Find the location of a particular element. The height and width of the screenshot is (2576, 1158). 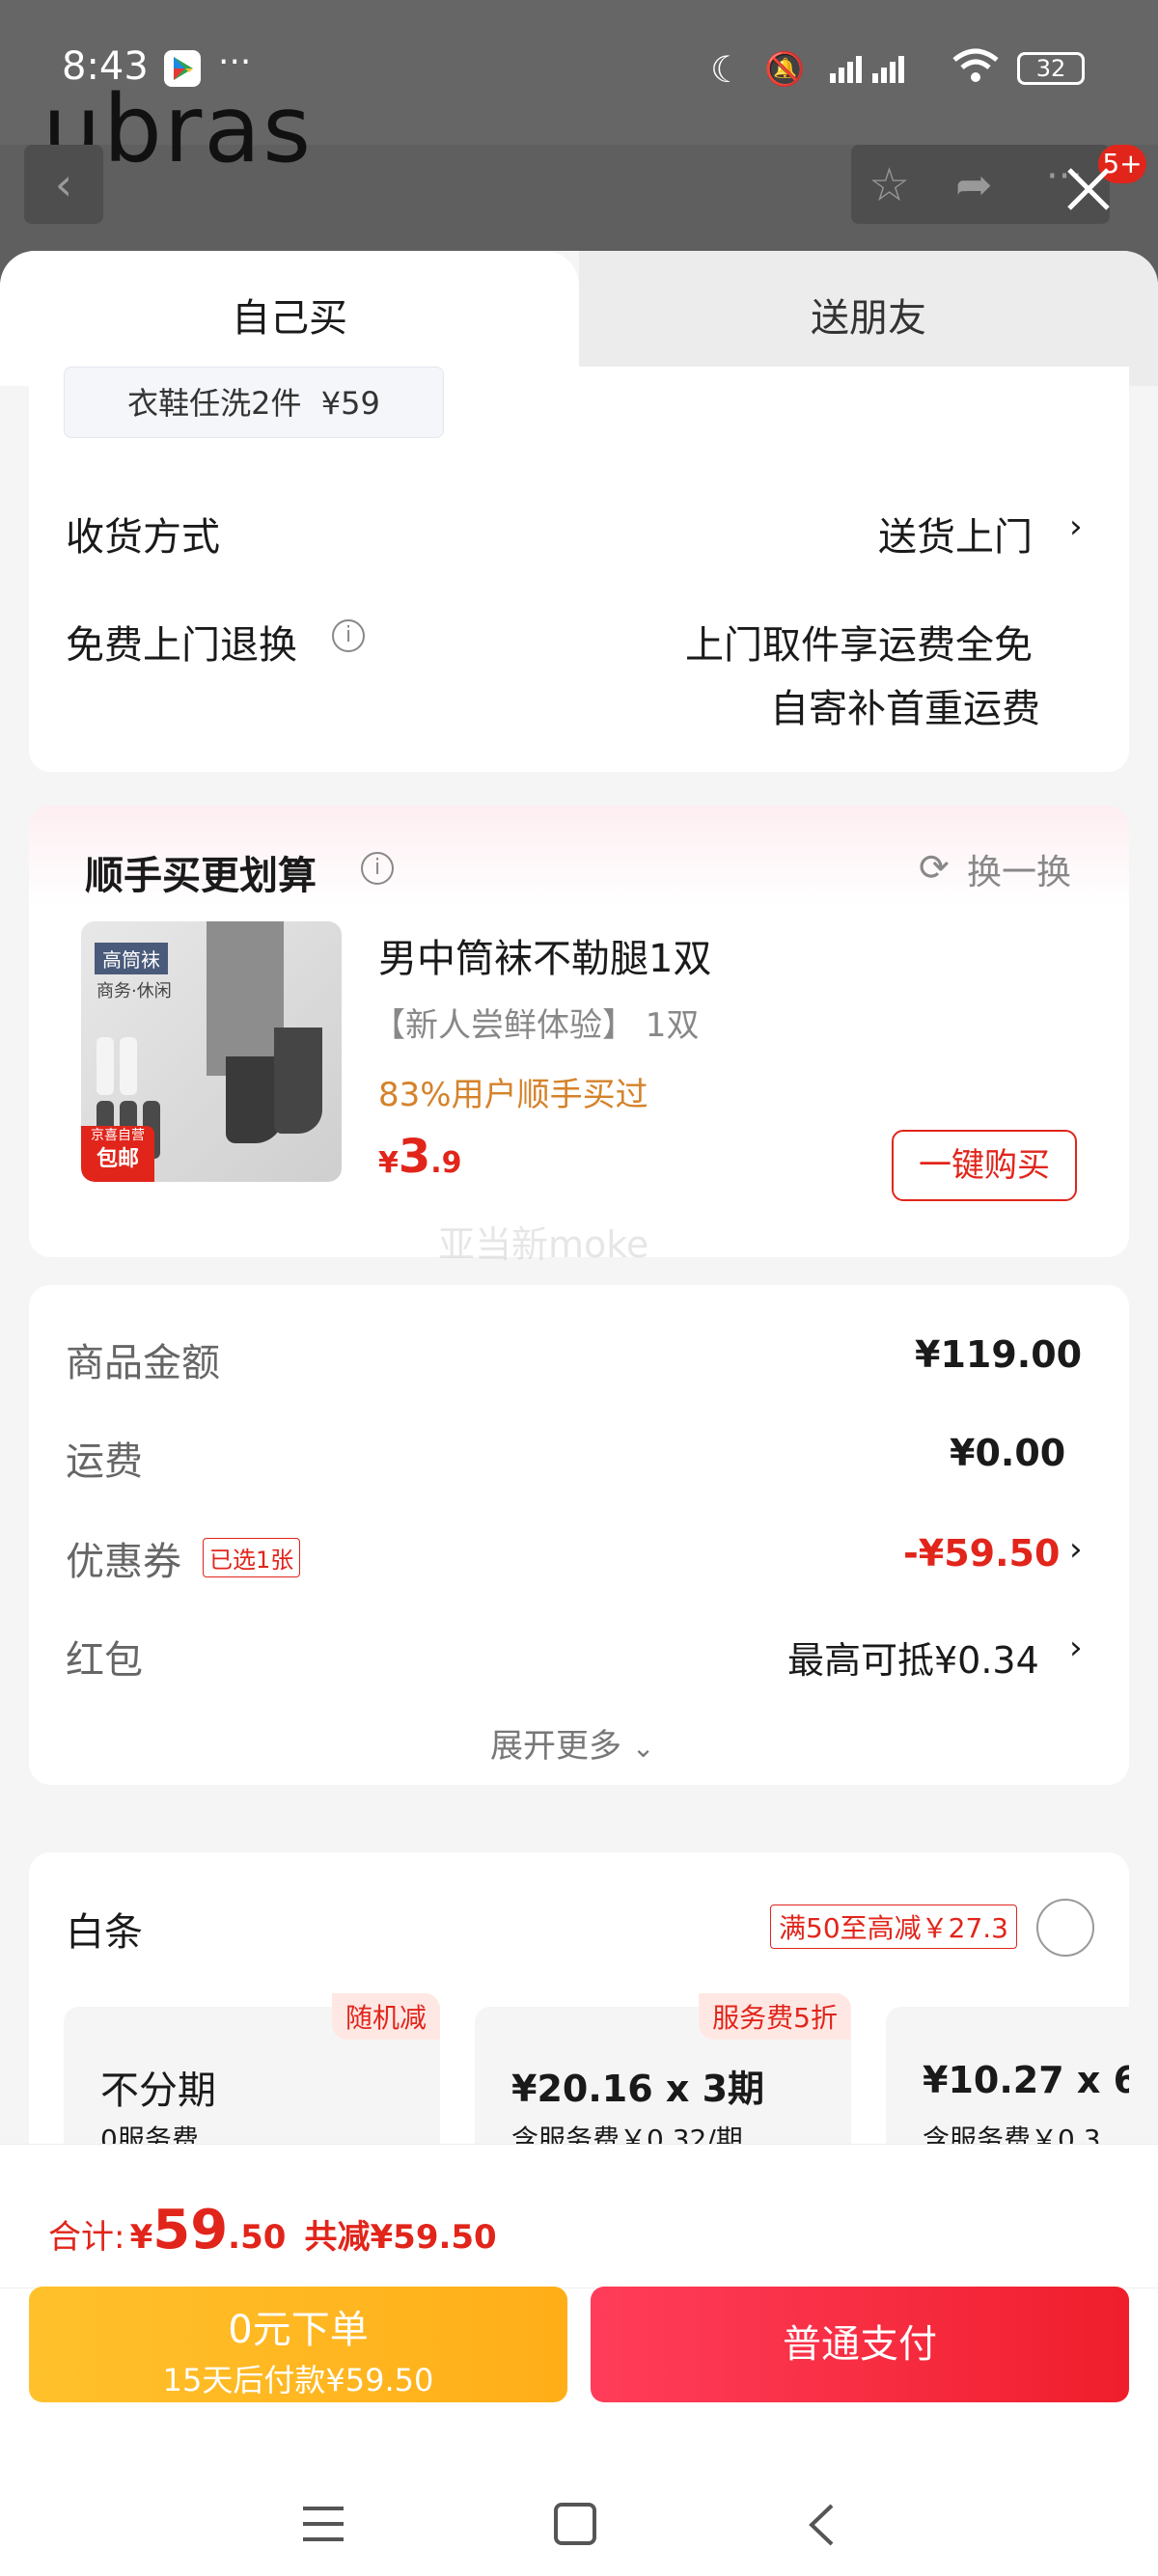

jd-self-operated-tag: 京喜自营 包邮 is located at coordinates (117, 1154).